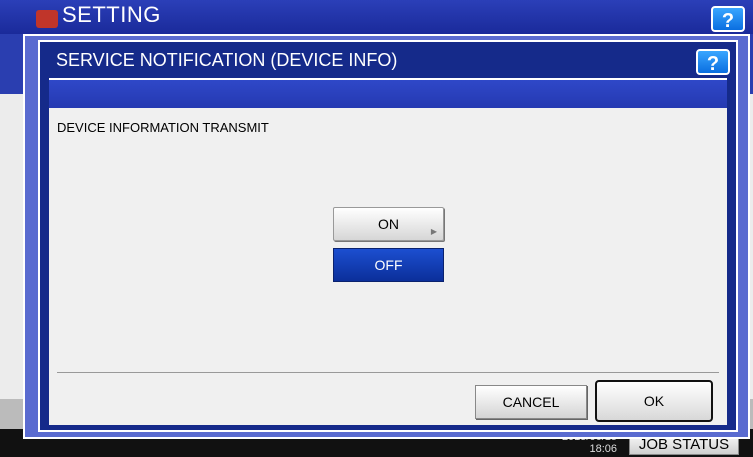 Image resolution: width=753 pixels, height=457 pixels. I want to click on setting-icon, so click(47, 19).